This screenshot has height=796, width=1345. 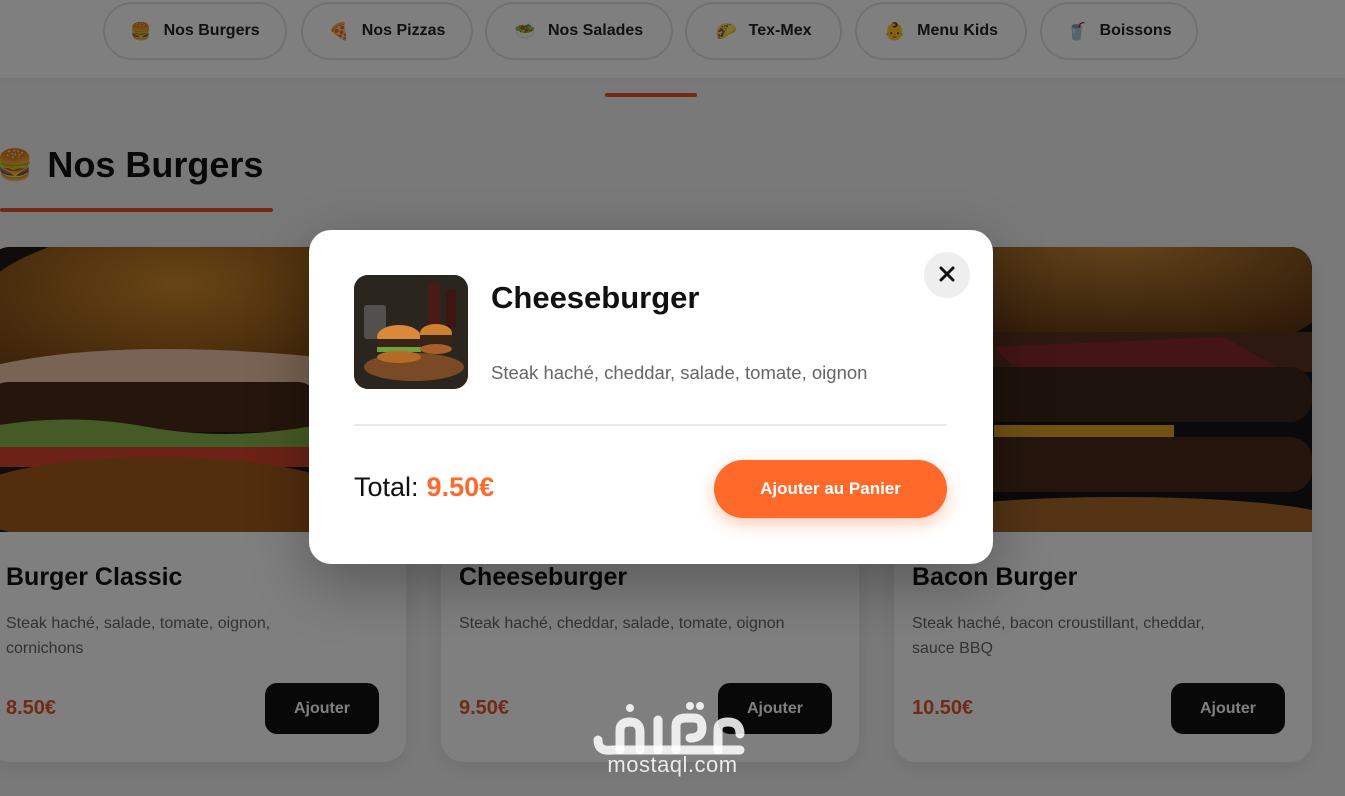 What do you see at coordinates (424, 487) in the screenshot?
I see `modal-total: Total: 9.50€` at bounding box center [424, 487].